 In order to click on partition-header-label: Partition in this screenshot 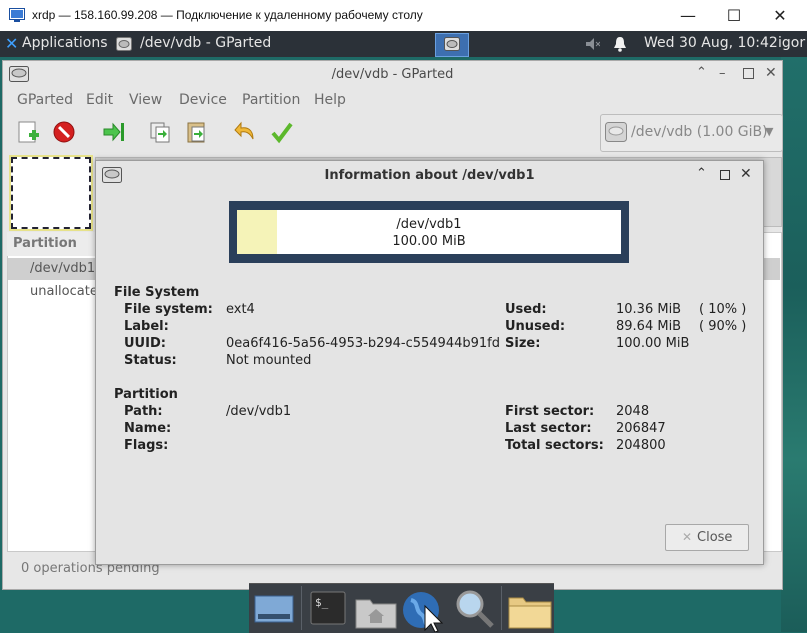, I will do `click(45, 243)`.